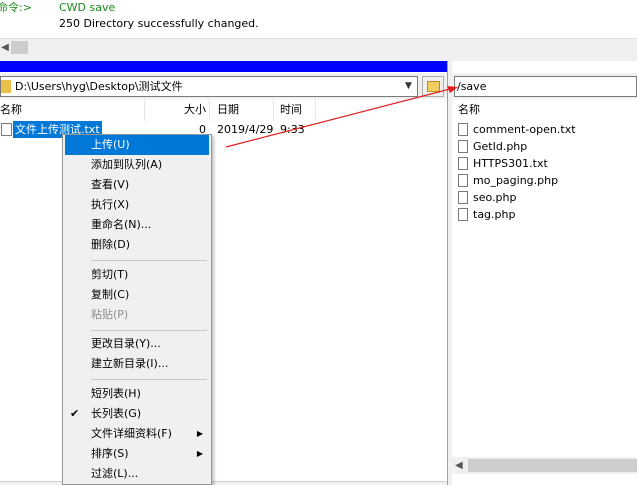  What do you see at coordinates (544, 110) in the screenshot?
I see `remote-column-name: 名称` at bounding box center [544, 110].